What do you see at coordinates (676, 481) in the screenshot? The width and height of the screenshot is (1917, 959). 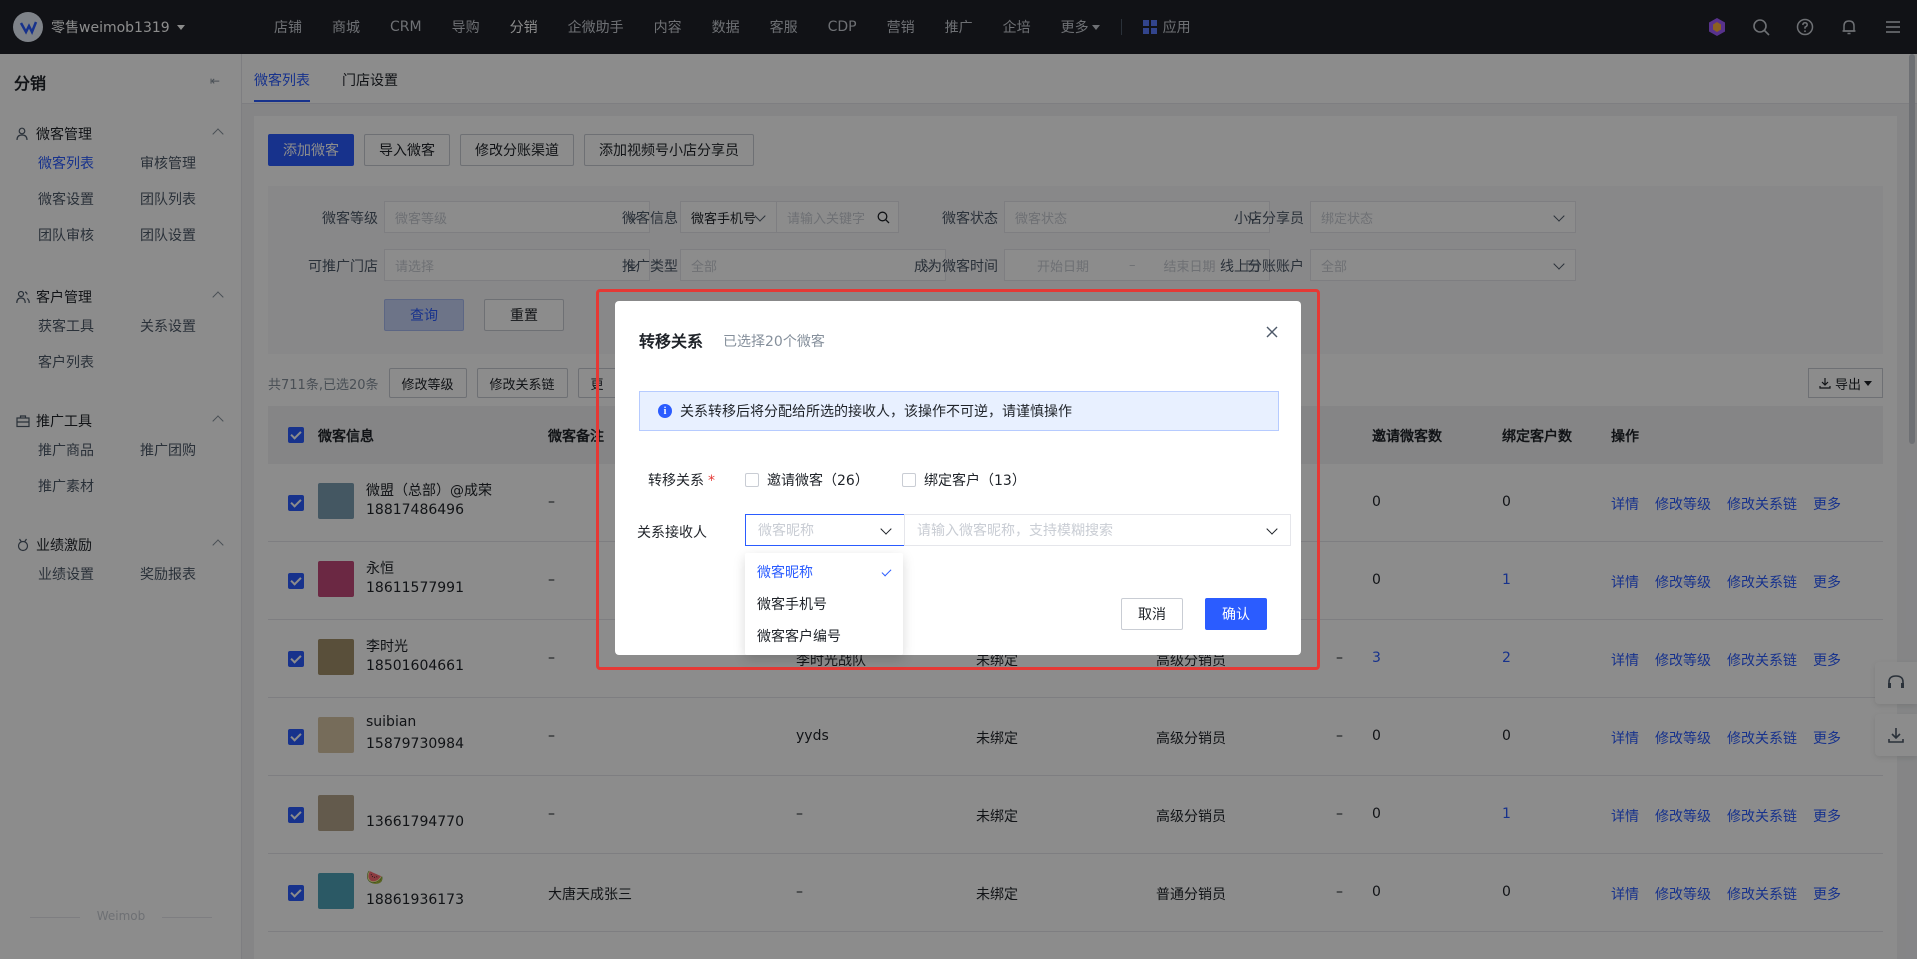 I see `relation-label-text: 转移关系` at bounding box center [676, 481].